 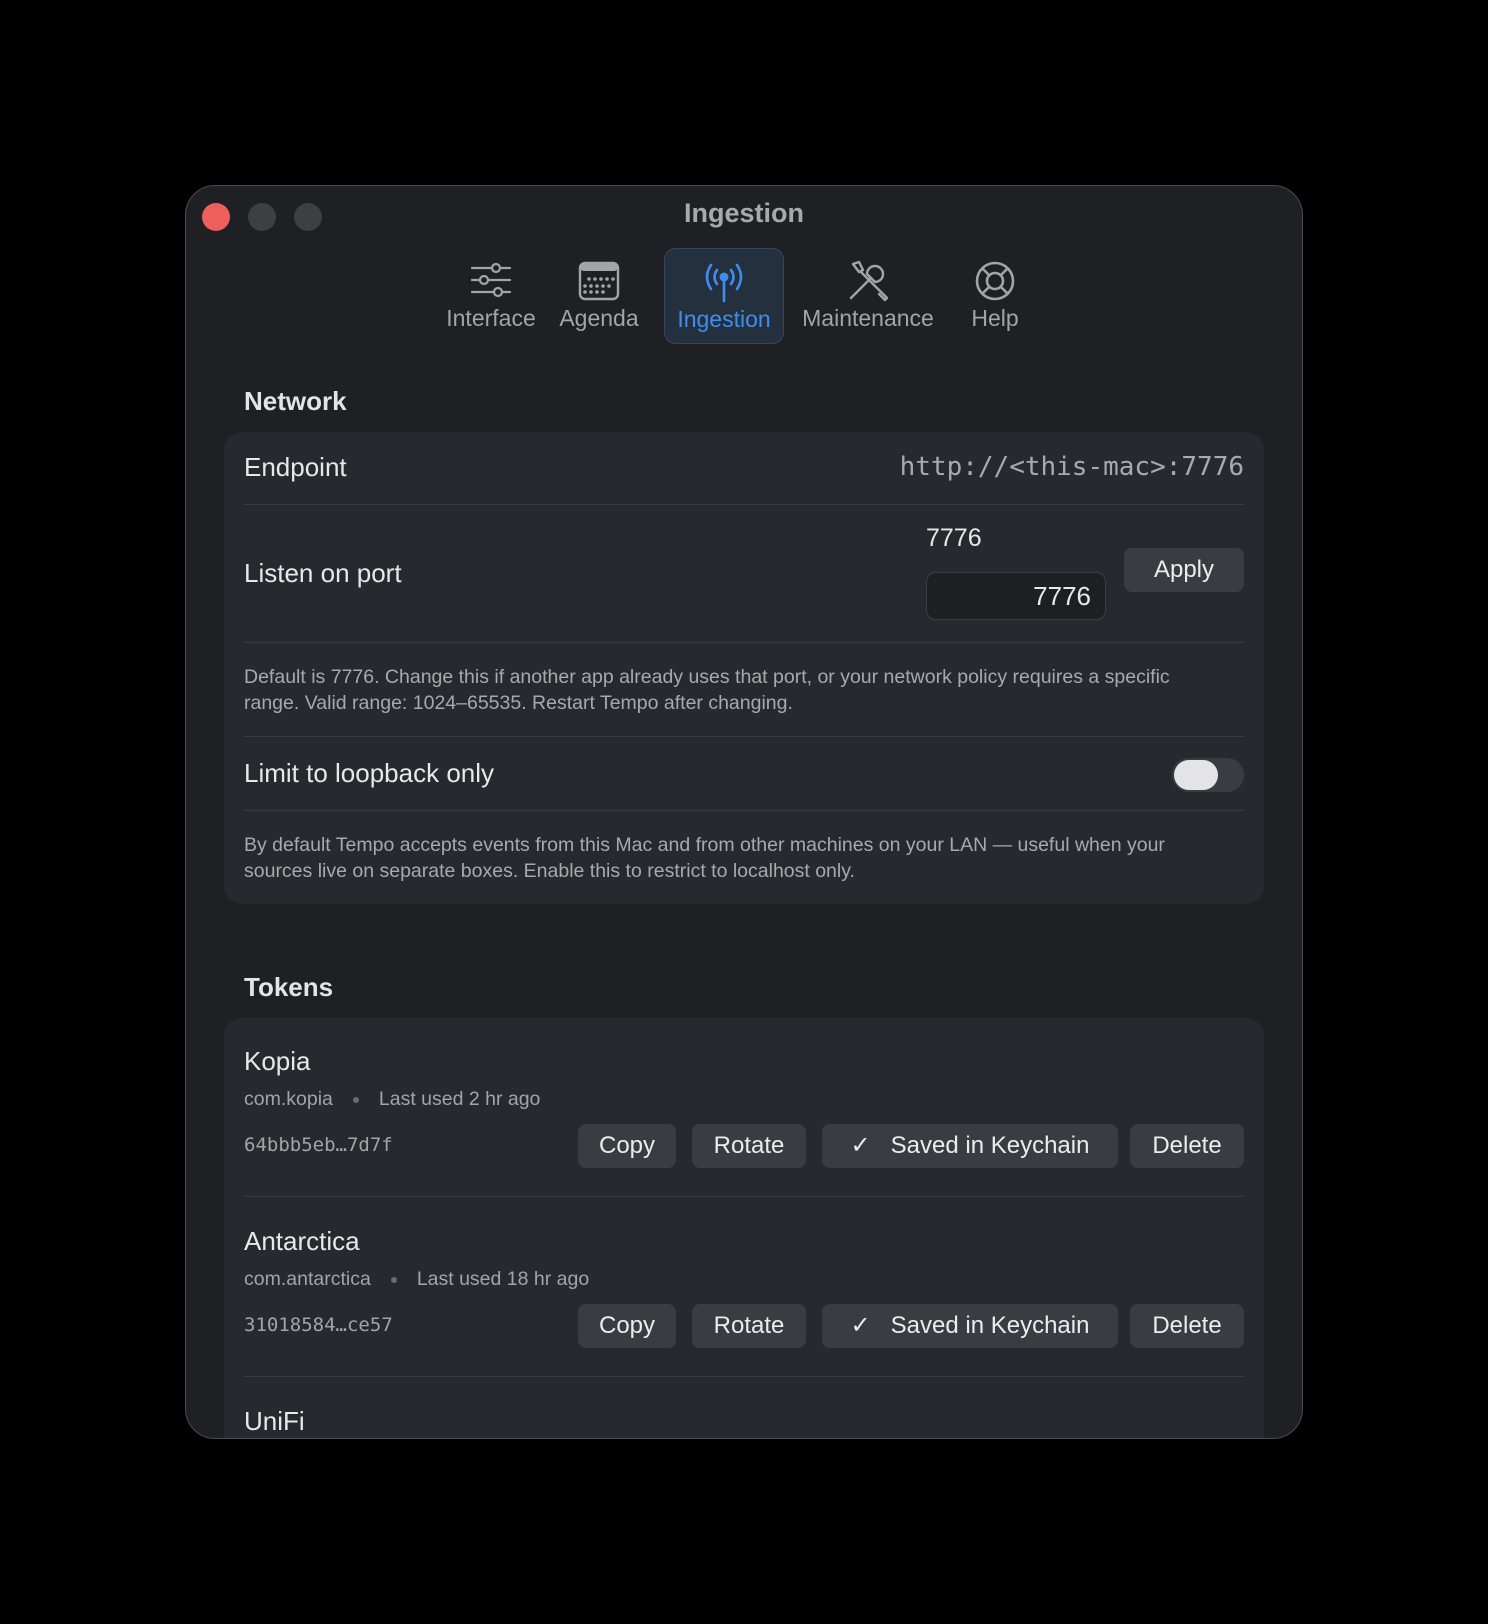 I want to click on tab-ingestion-label: Ingestion, so click(x=724, y=319).